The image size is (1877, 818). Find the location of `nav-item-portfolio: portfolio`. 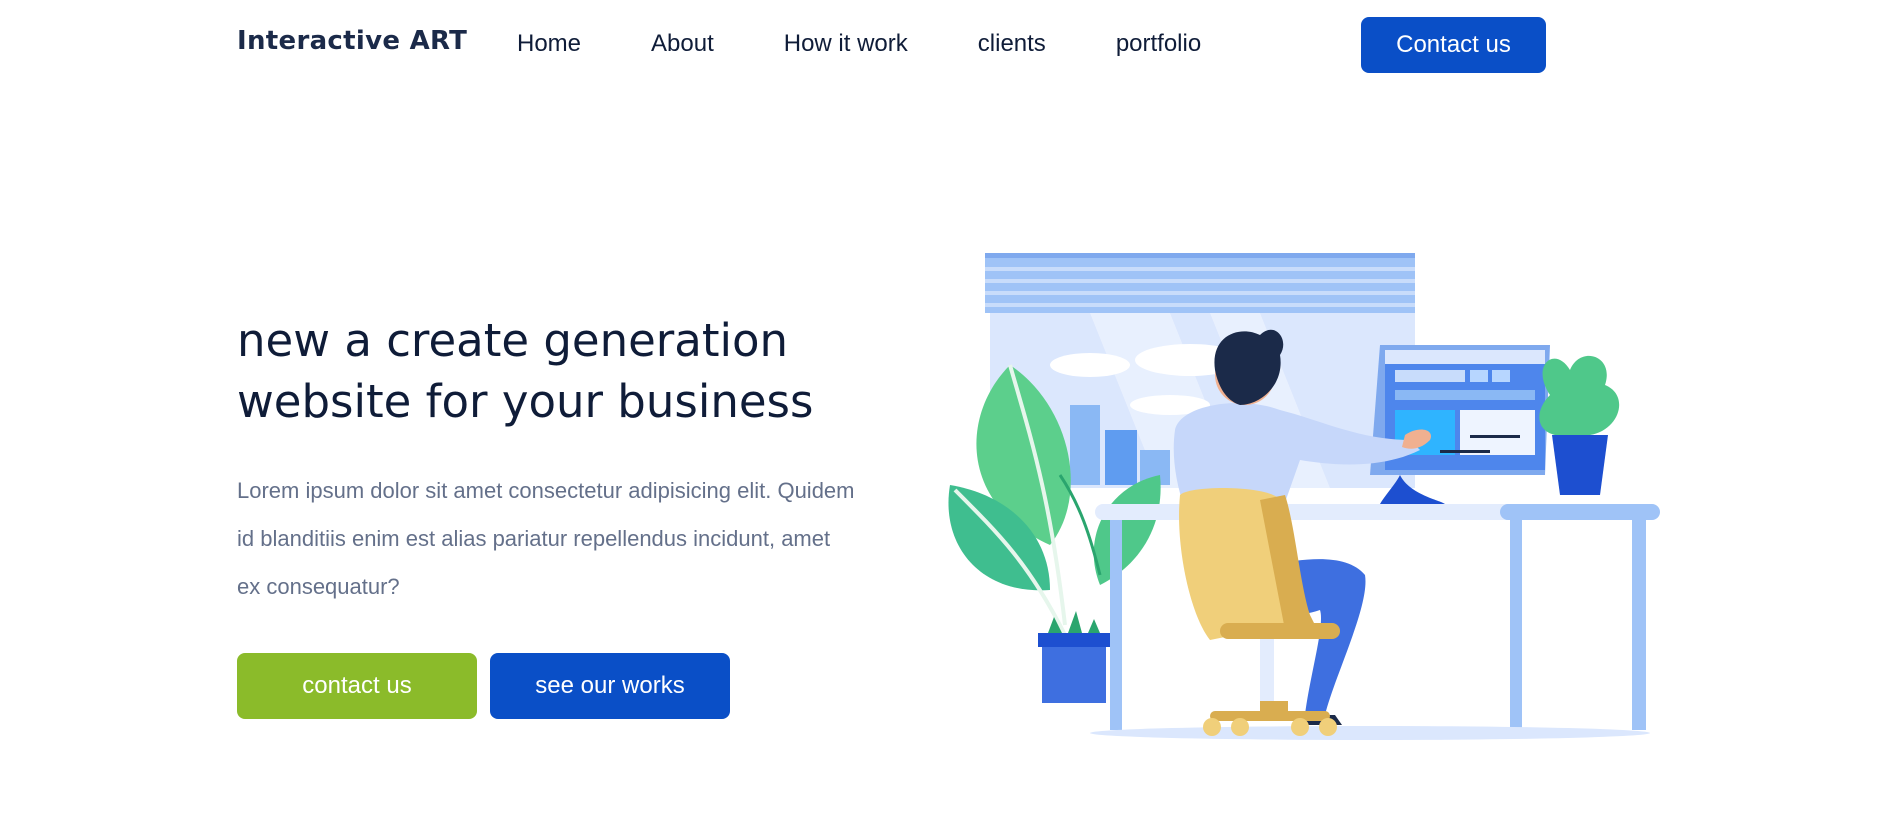

nav-item-portfolio: portfolio is located at coordinates (1158, 44).